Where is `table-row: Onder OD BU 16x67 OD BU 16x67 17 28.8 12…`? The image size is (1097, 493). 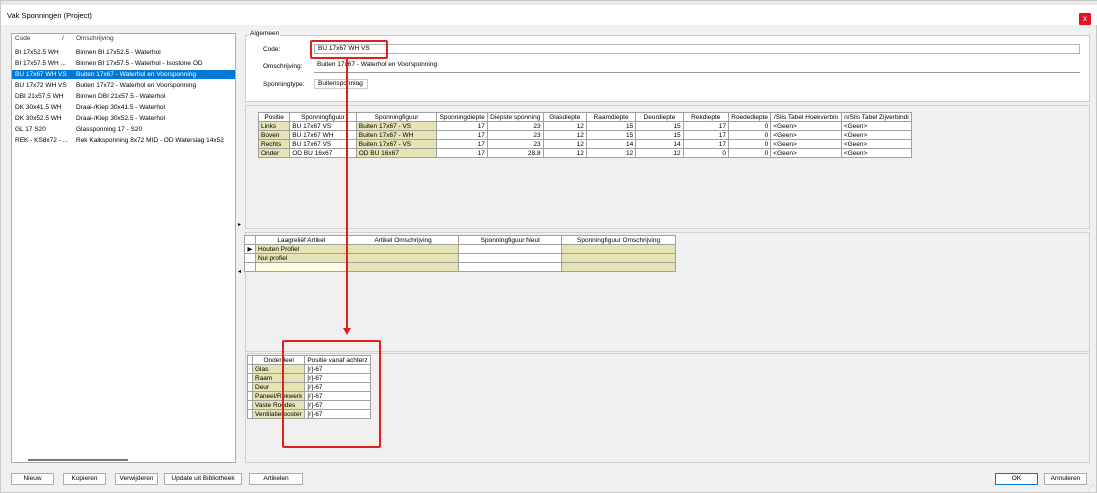 table-row: Onder OD BU 16x67 OD BU 16x67 17 28.8 12… is located at coordinates (585, 153).